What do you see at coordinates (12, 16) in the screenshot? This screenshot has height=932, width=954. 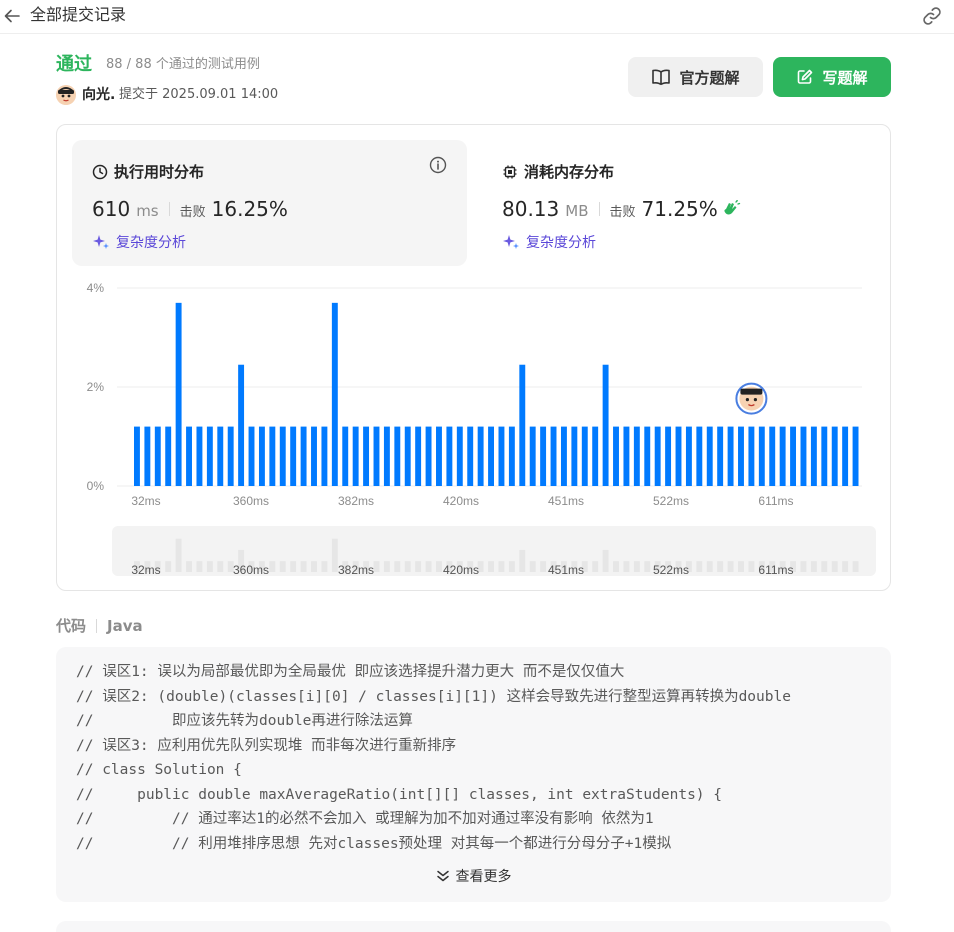 I see `back-arrow-icon` at bounding box center [12, 16].